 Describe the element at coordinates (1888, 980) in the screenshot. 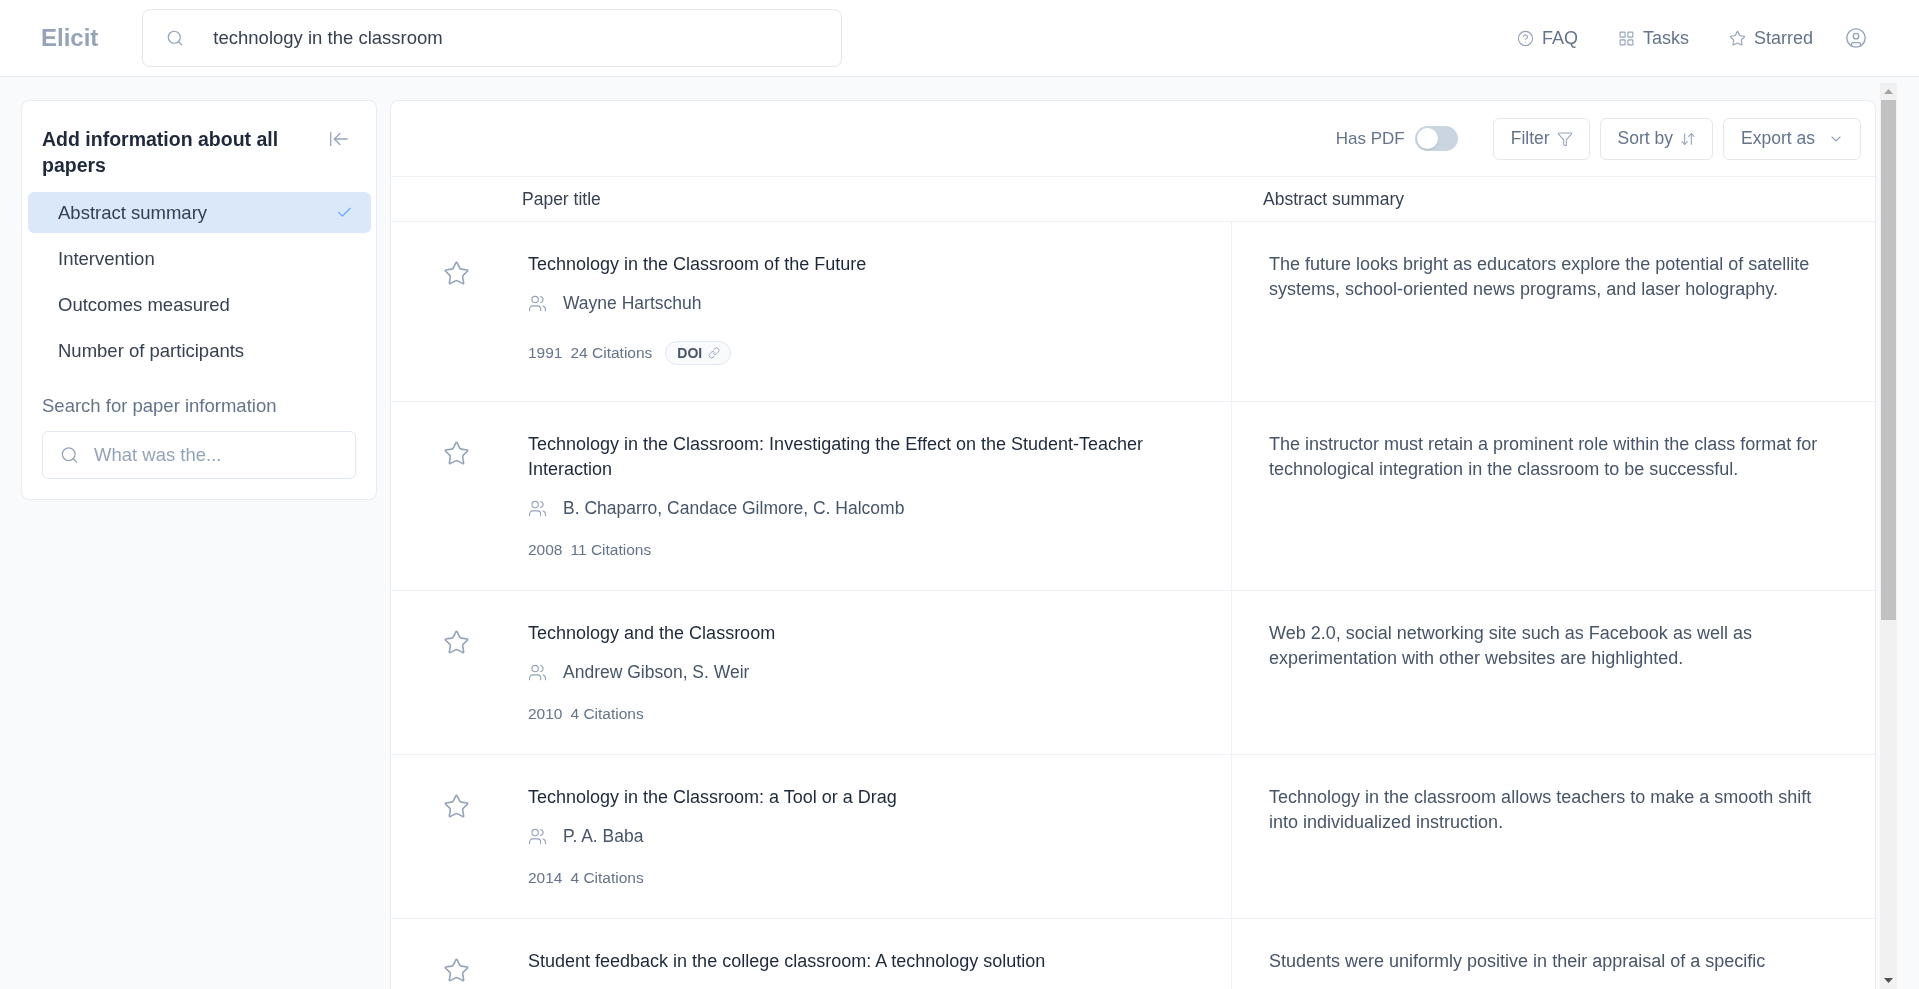

I see `scroll-down-arrow-icon` at that location.